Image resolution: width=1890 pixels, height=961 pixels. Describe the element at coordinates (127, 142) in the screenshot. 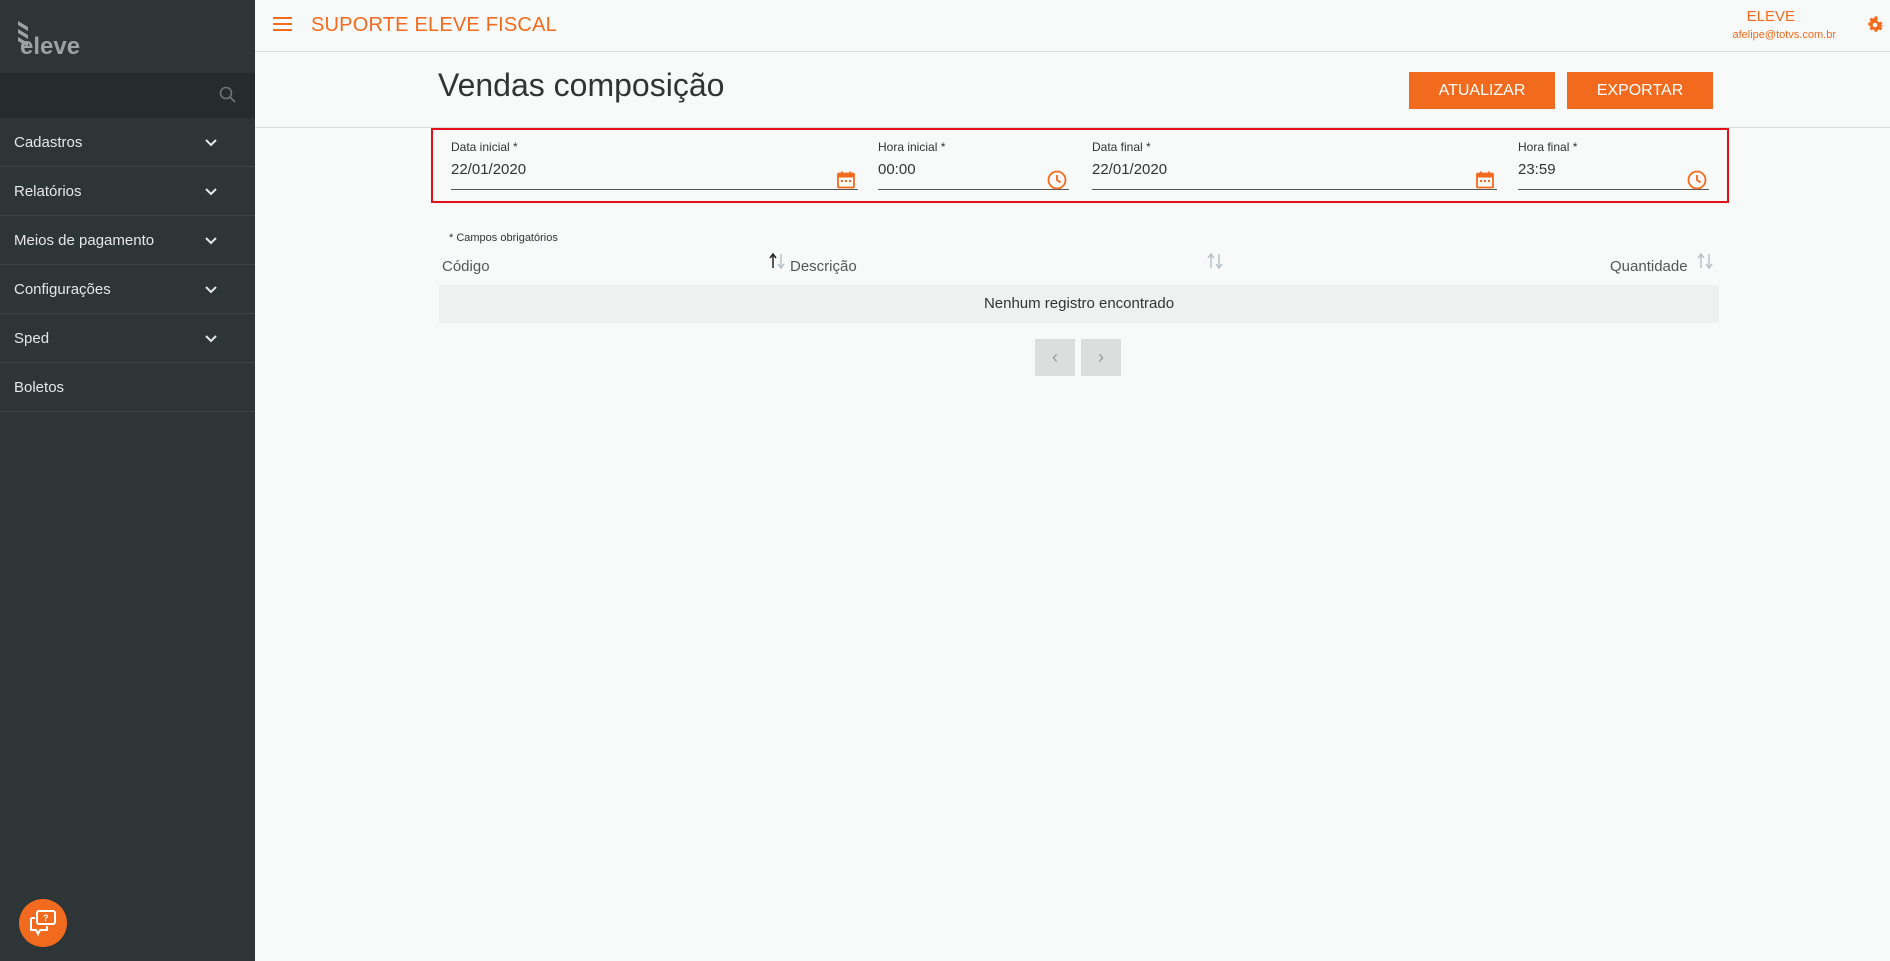

I see `sidebar-item-cadastros: Cadastros` at that location.